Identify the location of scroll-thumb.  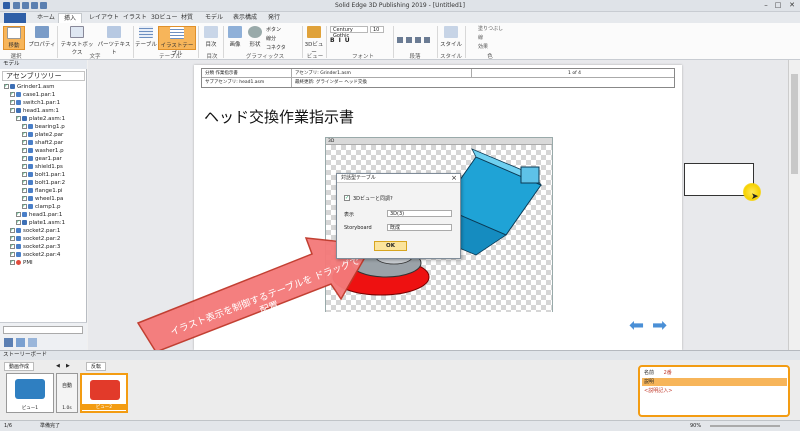
(794, 124).